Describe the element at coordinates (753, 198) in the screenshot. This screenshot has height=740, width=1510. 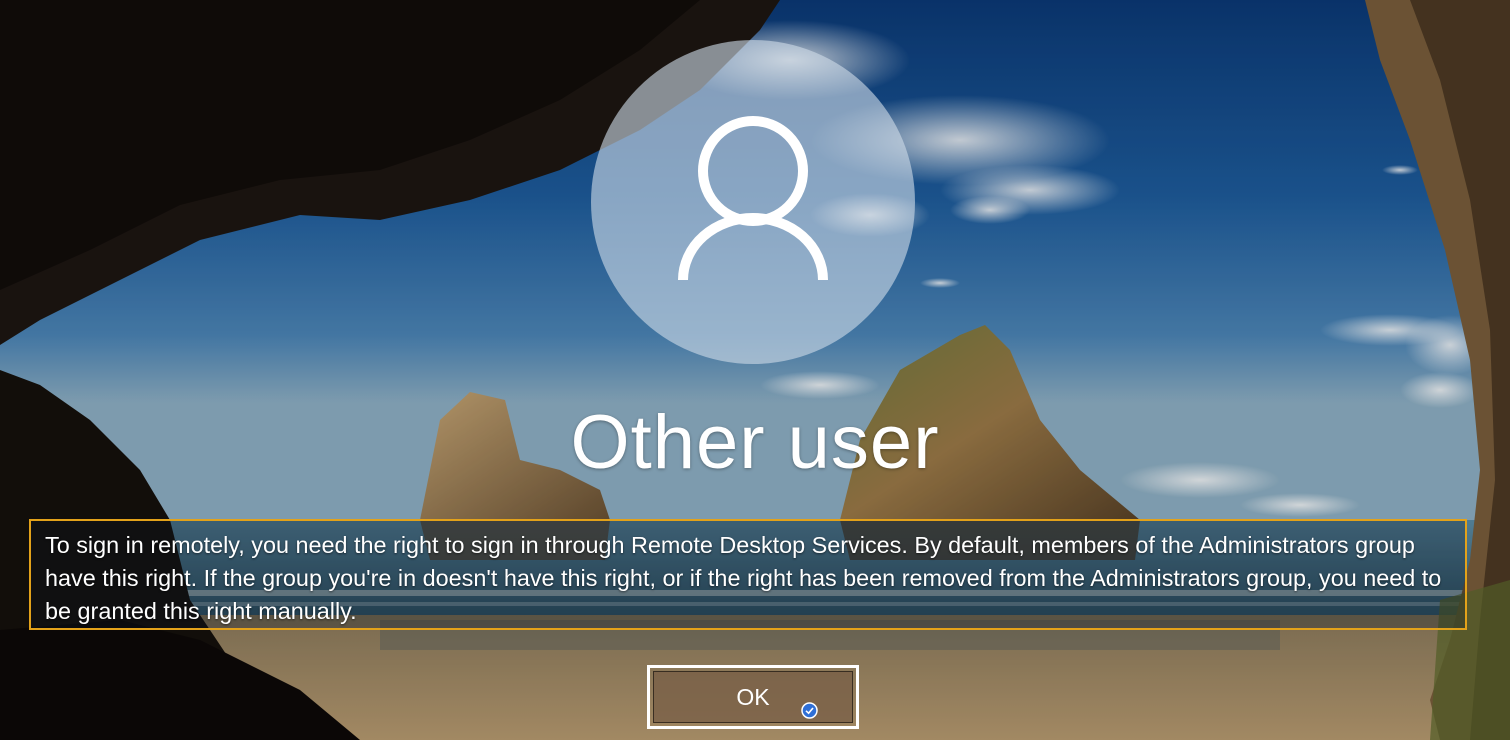
I see `user-silhouette-icon` at that location.